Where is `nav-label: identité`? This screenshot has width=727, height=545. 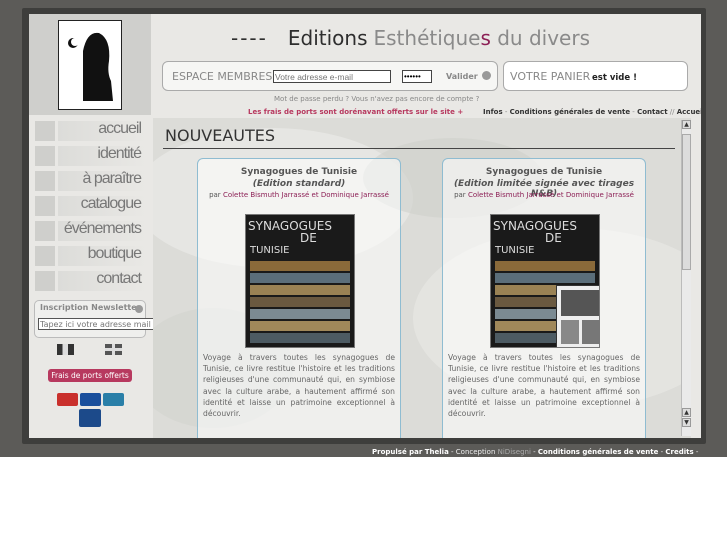
nav-label: identité is located at coordinates (119, 153).